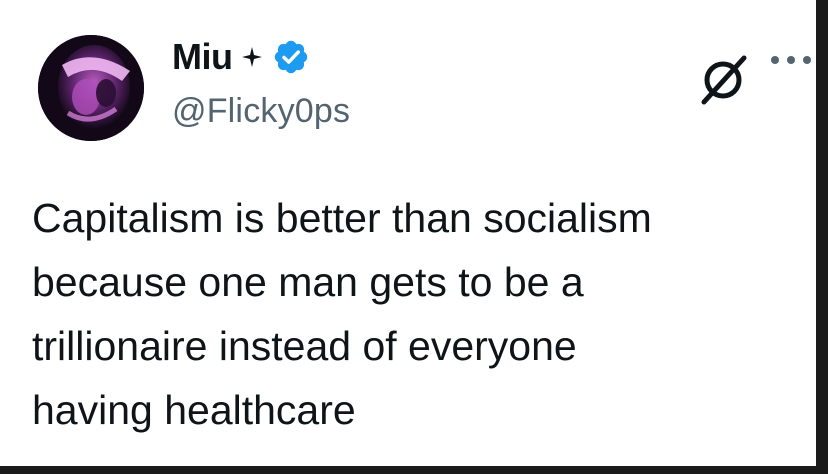 The height and width of the screenshot is (474, 828). What do you see at coordinates (202, 57) in the screenshot?
I see `display-name: Miu` at bounding box center [202, 57].